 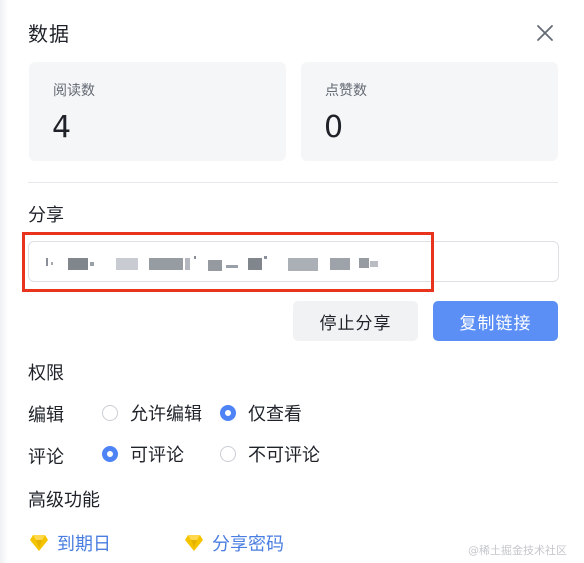 What do you see at coordinates (355, 321) in the screenshot?
I see `stop-sharing-button: 停止分享` at bounding box center [355, 321].